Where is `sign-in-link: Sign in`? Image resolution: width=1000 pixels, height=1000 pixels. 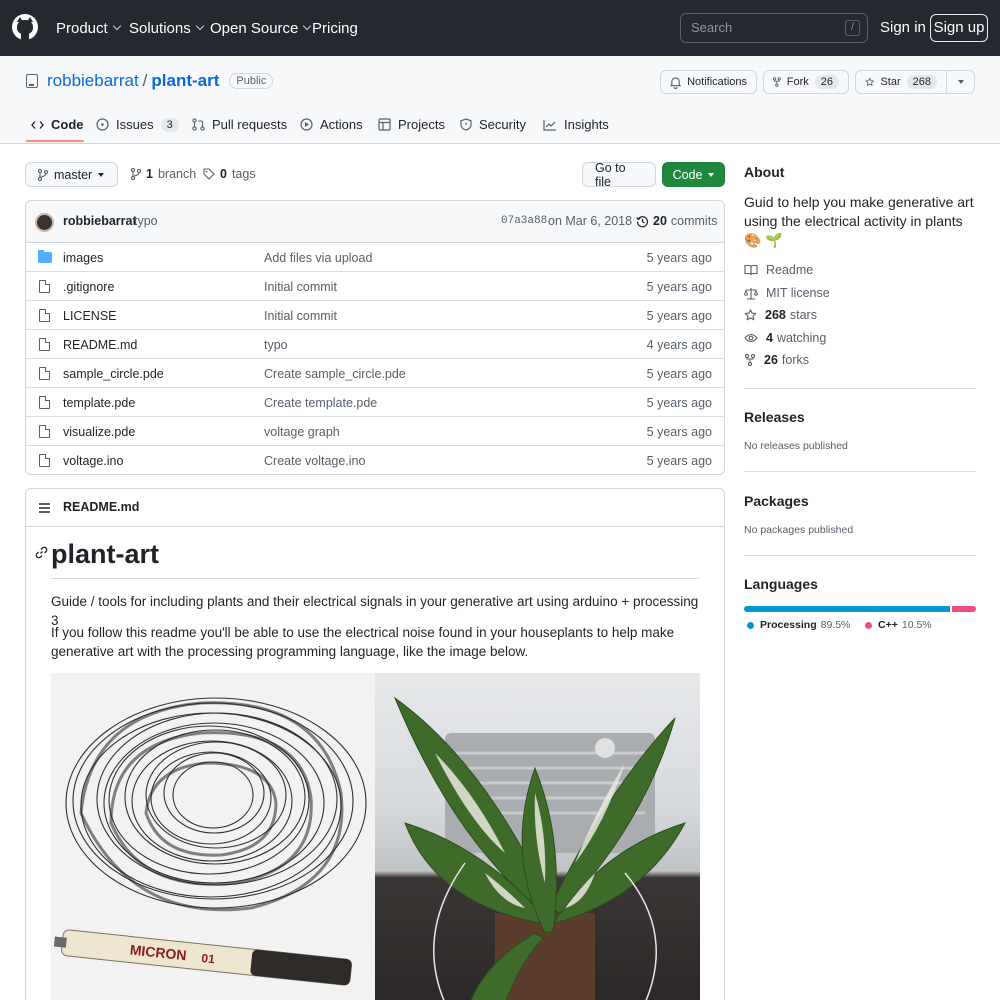 sign-in-link: Sign in is located at coordinates (903, 27).